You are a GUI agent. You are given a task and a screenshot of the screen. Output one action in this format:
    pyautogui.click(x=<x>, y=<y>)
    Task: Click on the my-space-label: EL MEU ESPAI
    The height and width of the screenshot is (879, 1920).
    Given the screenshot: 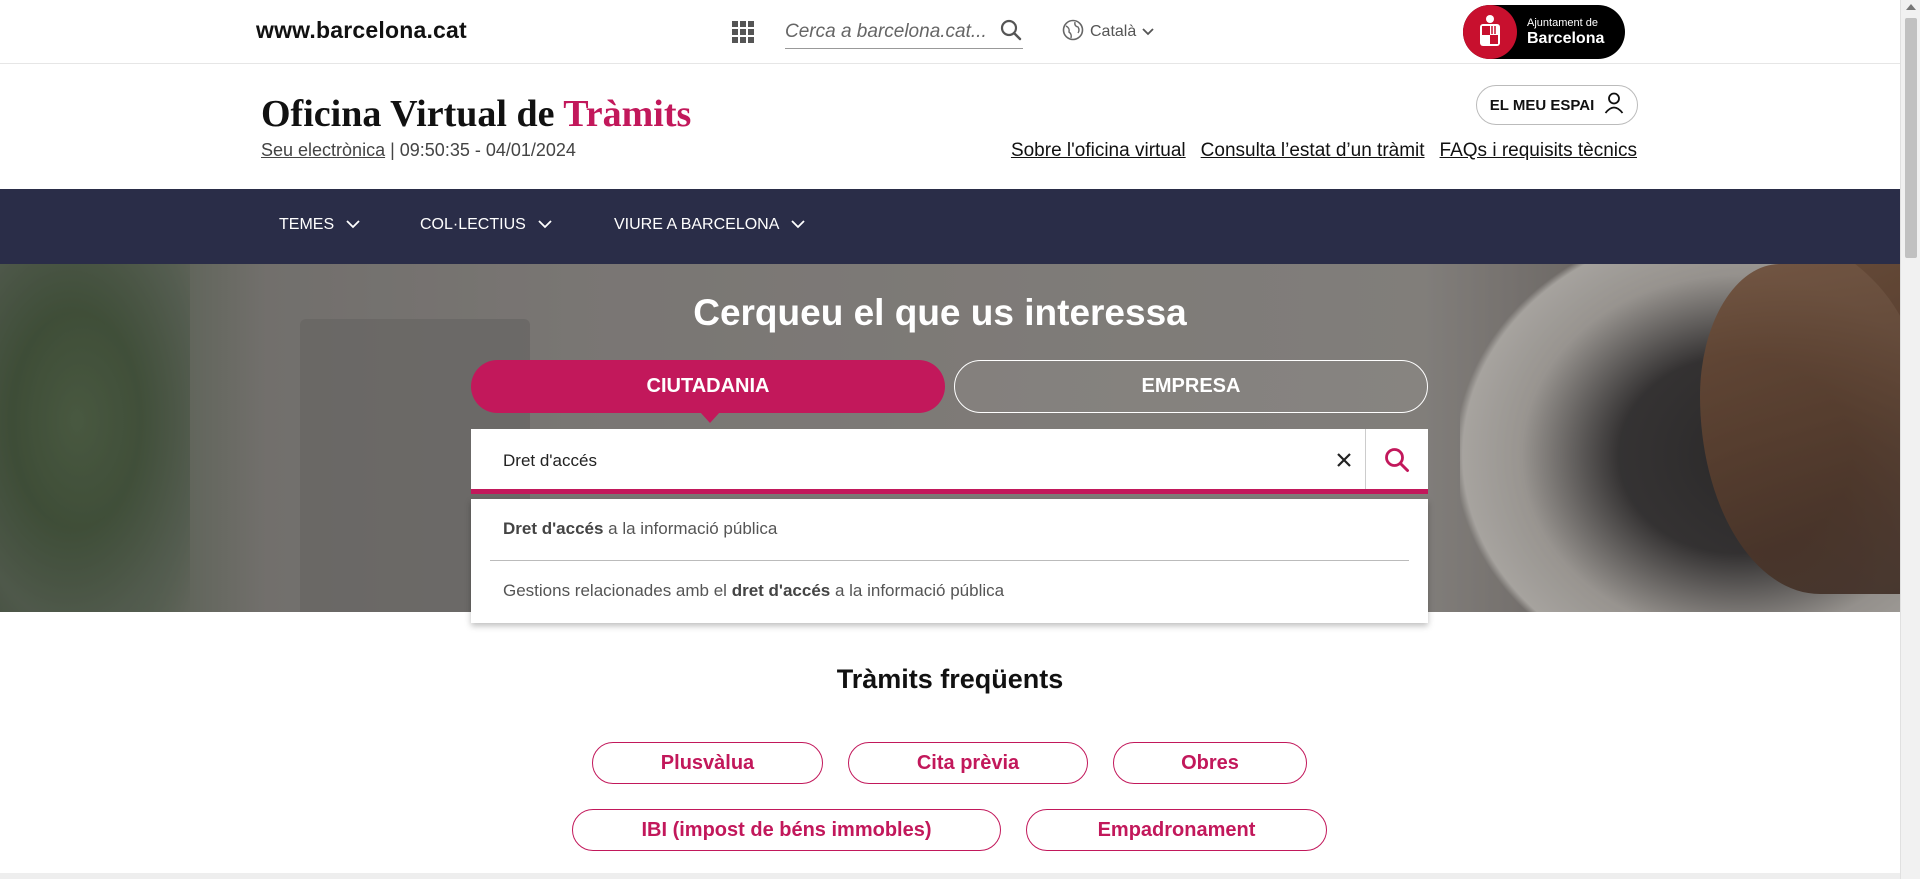 What is the action you would take?
    pyautogui.click(x=1542, y=105)
    